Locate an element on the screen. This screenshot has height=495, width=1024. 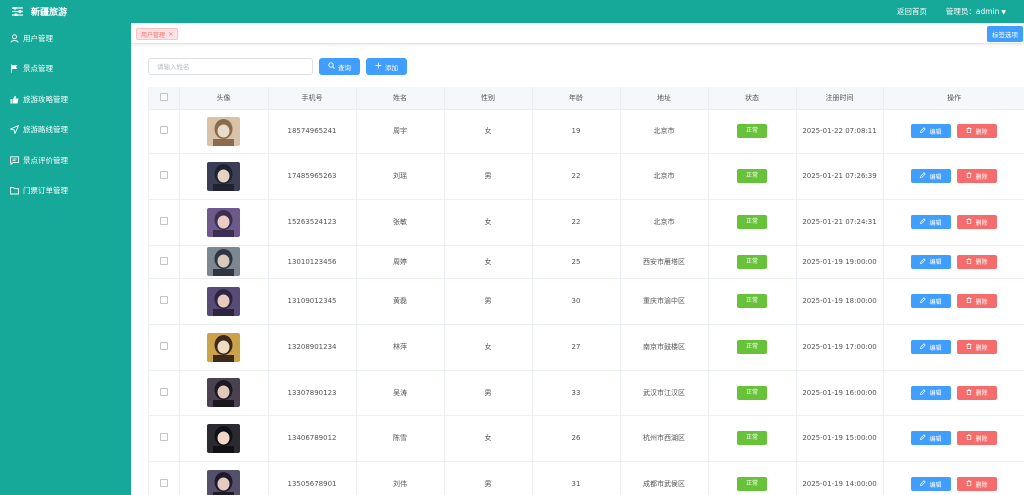
edit-label: 编辑 is located at coordinates (935, 485).